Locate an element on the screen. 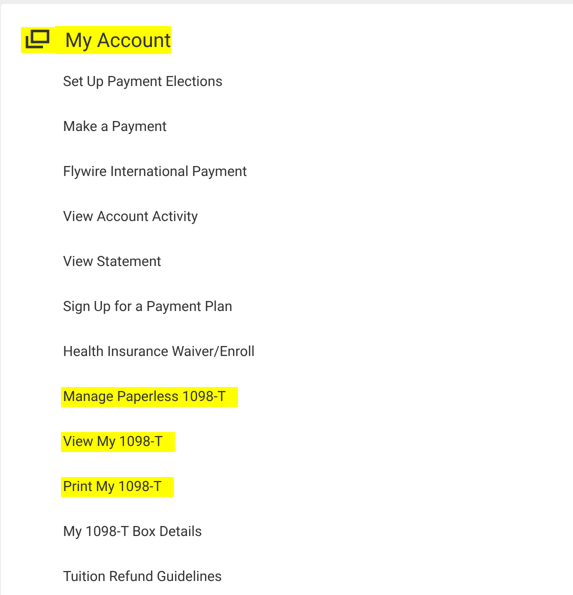  section-title: My Account is located at coordinates (113, 40).